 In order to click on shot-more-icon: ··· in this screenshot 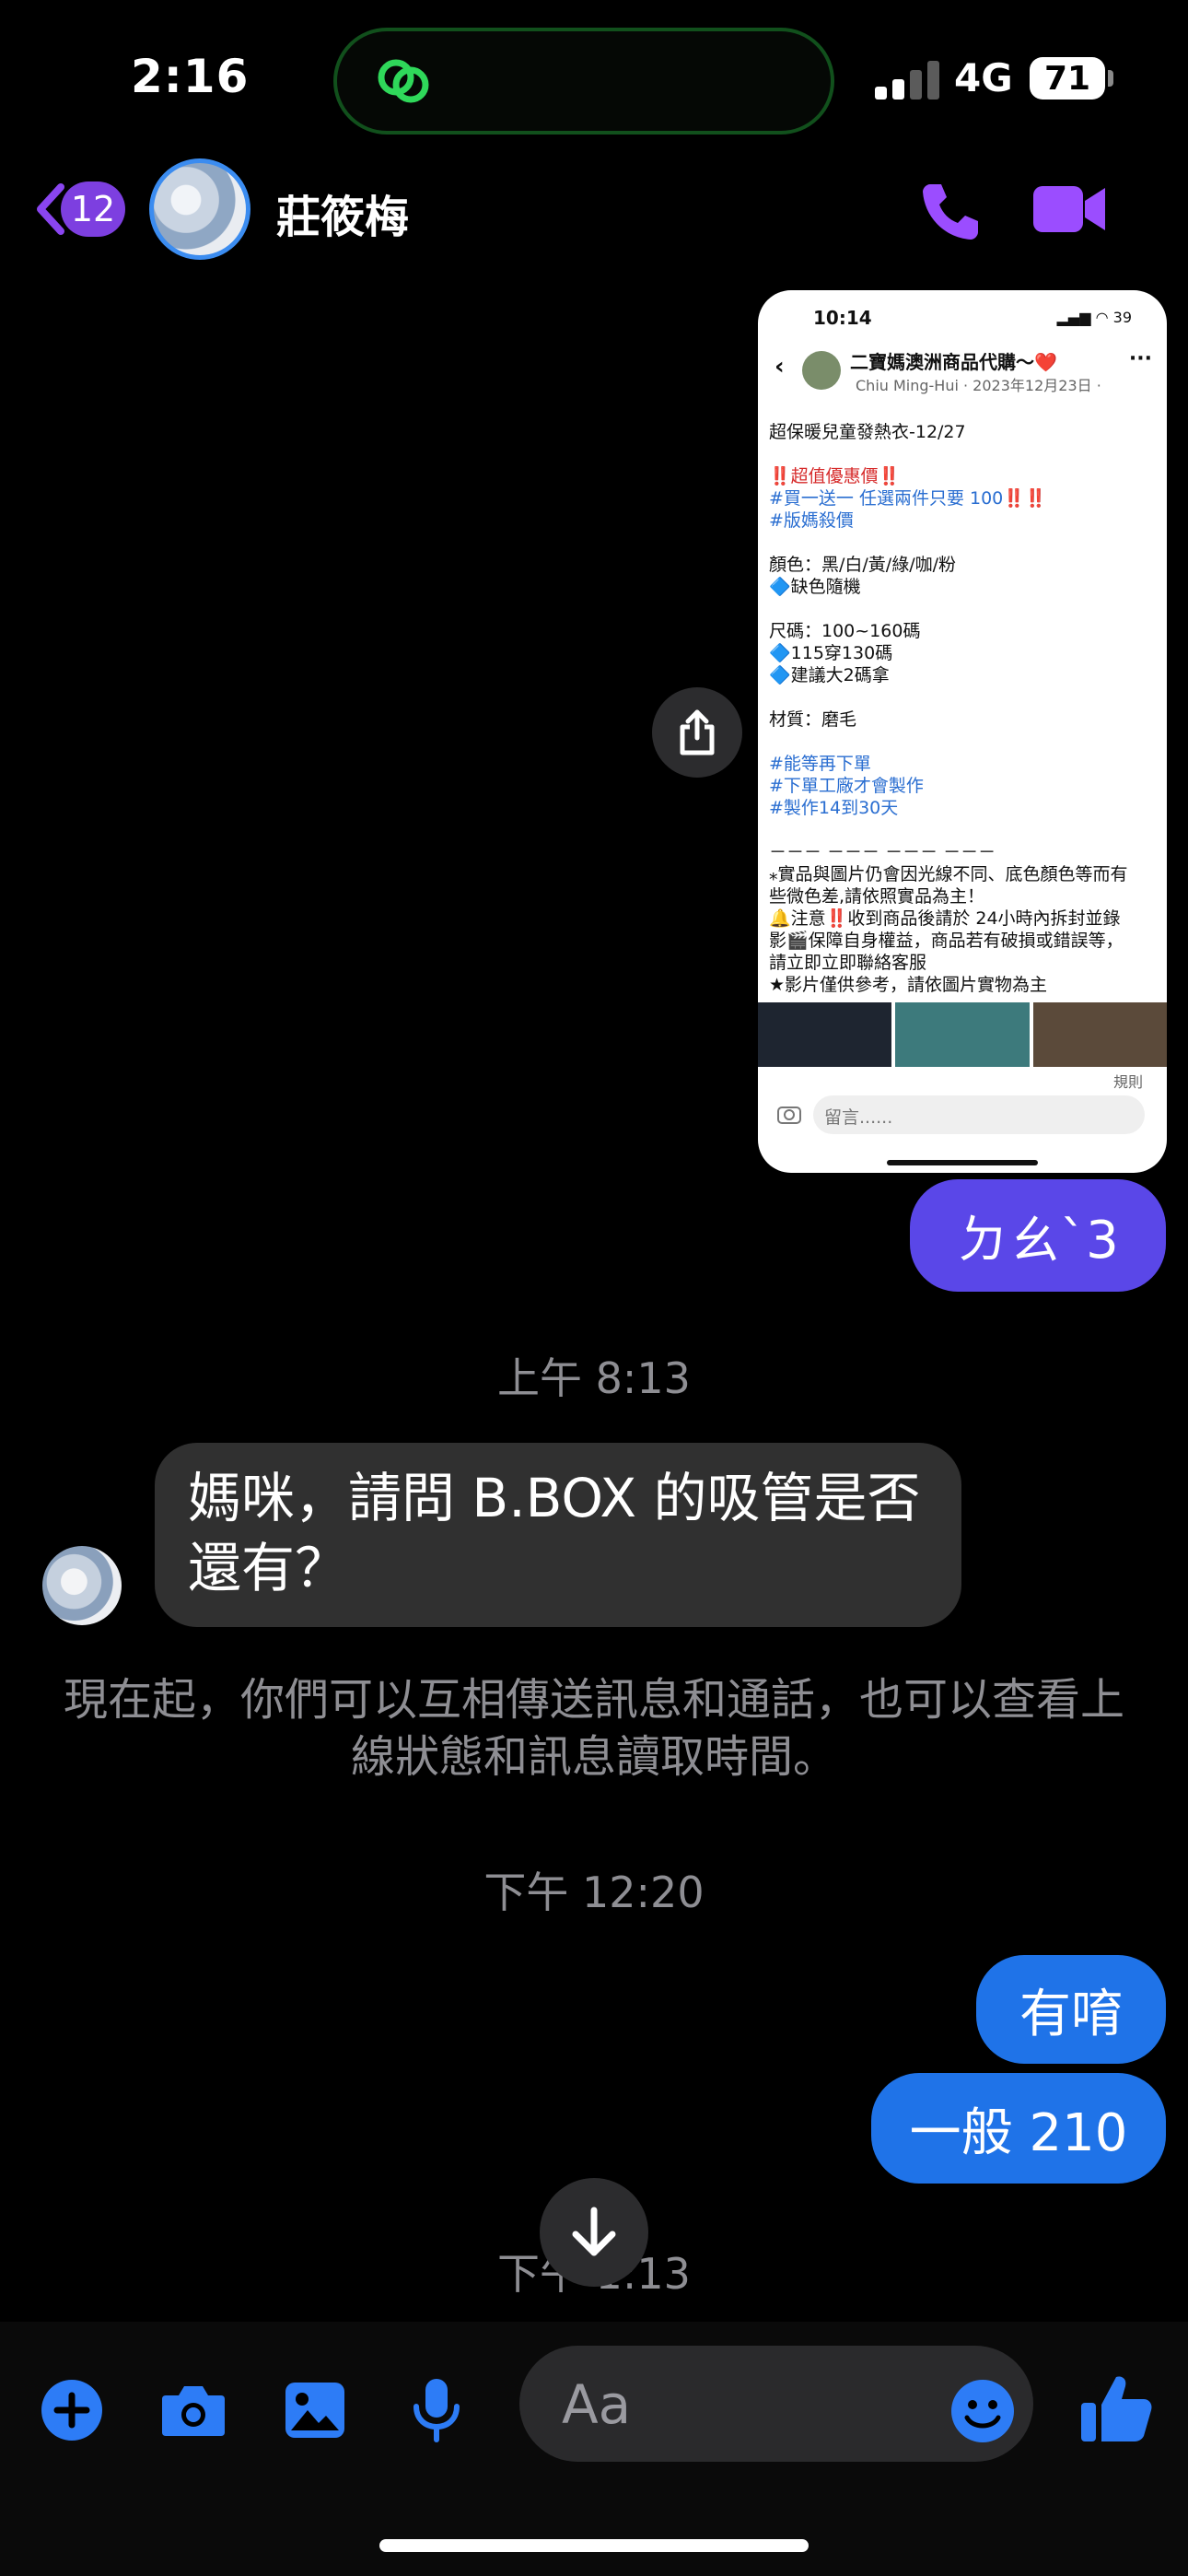, I will do `click(1140, 358)`.